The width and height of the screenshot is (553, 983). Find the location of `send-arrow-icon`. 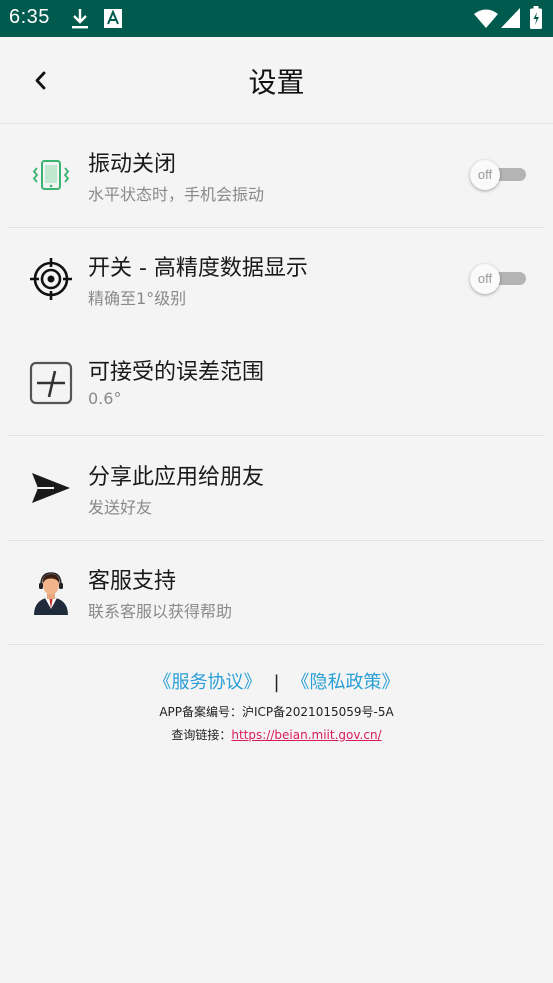

send-arrow-icon is located at coordinates (51, 488).